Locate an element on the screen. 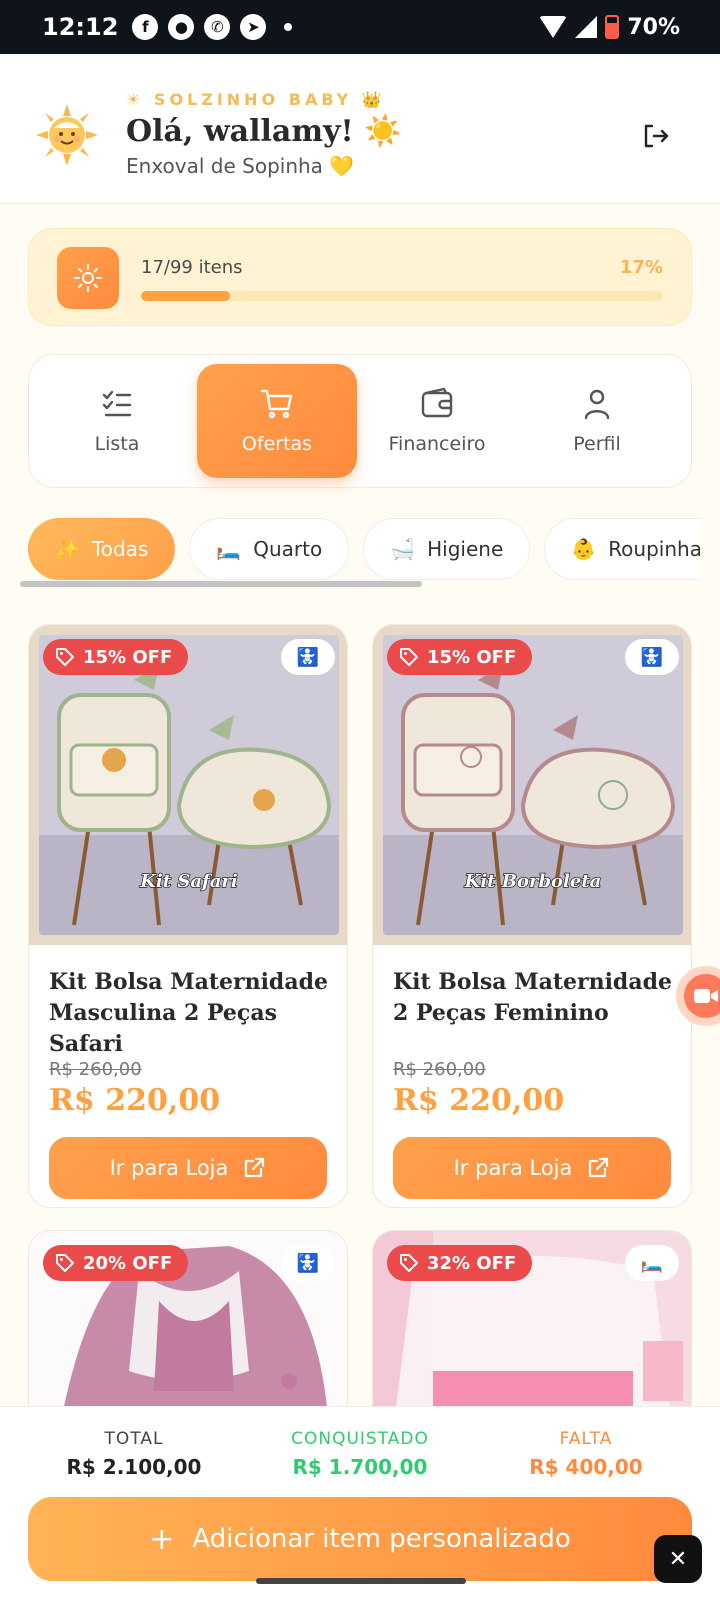 The width and height of the screenshot is (720, 1600). product-image: Kit Safari 15% OFF 🚼 is located at coordinates (188, 785).